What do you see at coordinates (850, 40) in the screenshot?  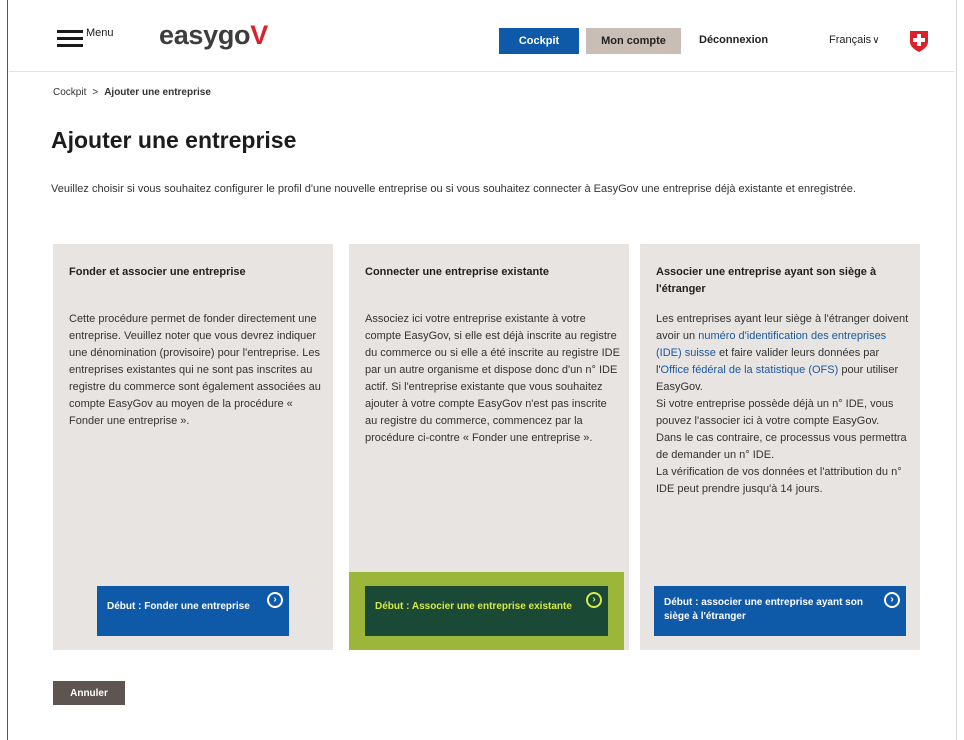 I see `language-label: Français` at bounding box center [850, 40].